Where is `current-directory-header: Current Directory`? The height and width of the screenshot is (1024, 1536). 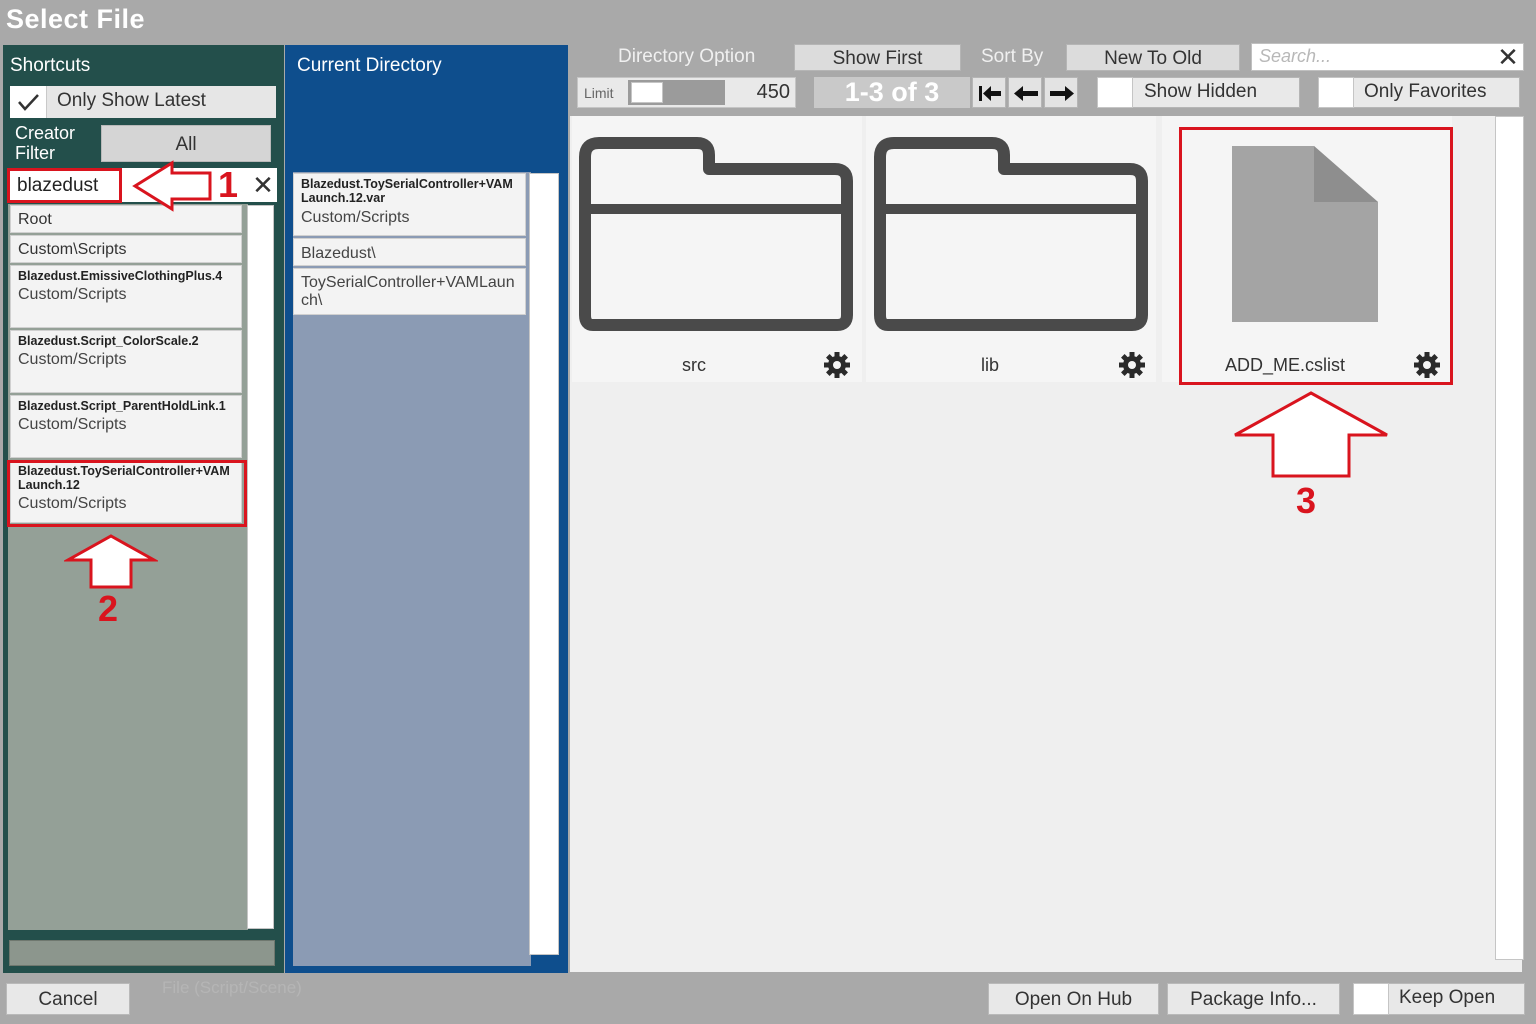 current-directory-header: Current Directory is located at coordinates (369, 65).